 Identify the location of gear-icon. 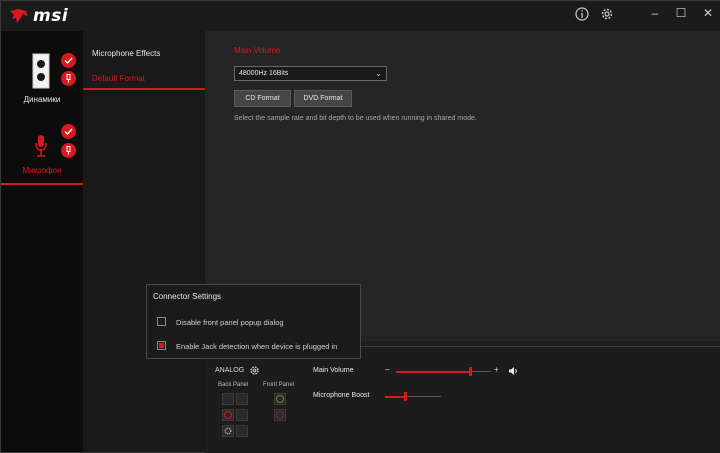
(607, 14).